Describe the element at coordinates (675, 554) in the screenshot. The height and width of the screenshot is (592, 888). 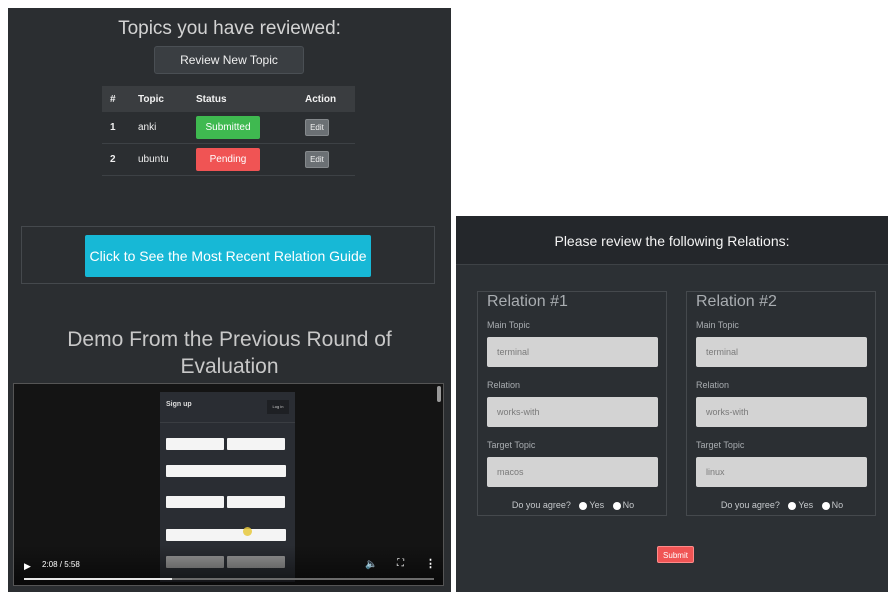
I see `submit-button: Submit` at that location.